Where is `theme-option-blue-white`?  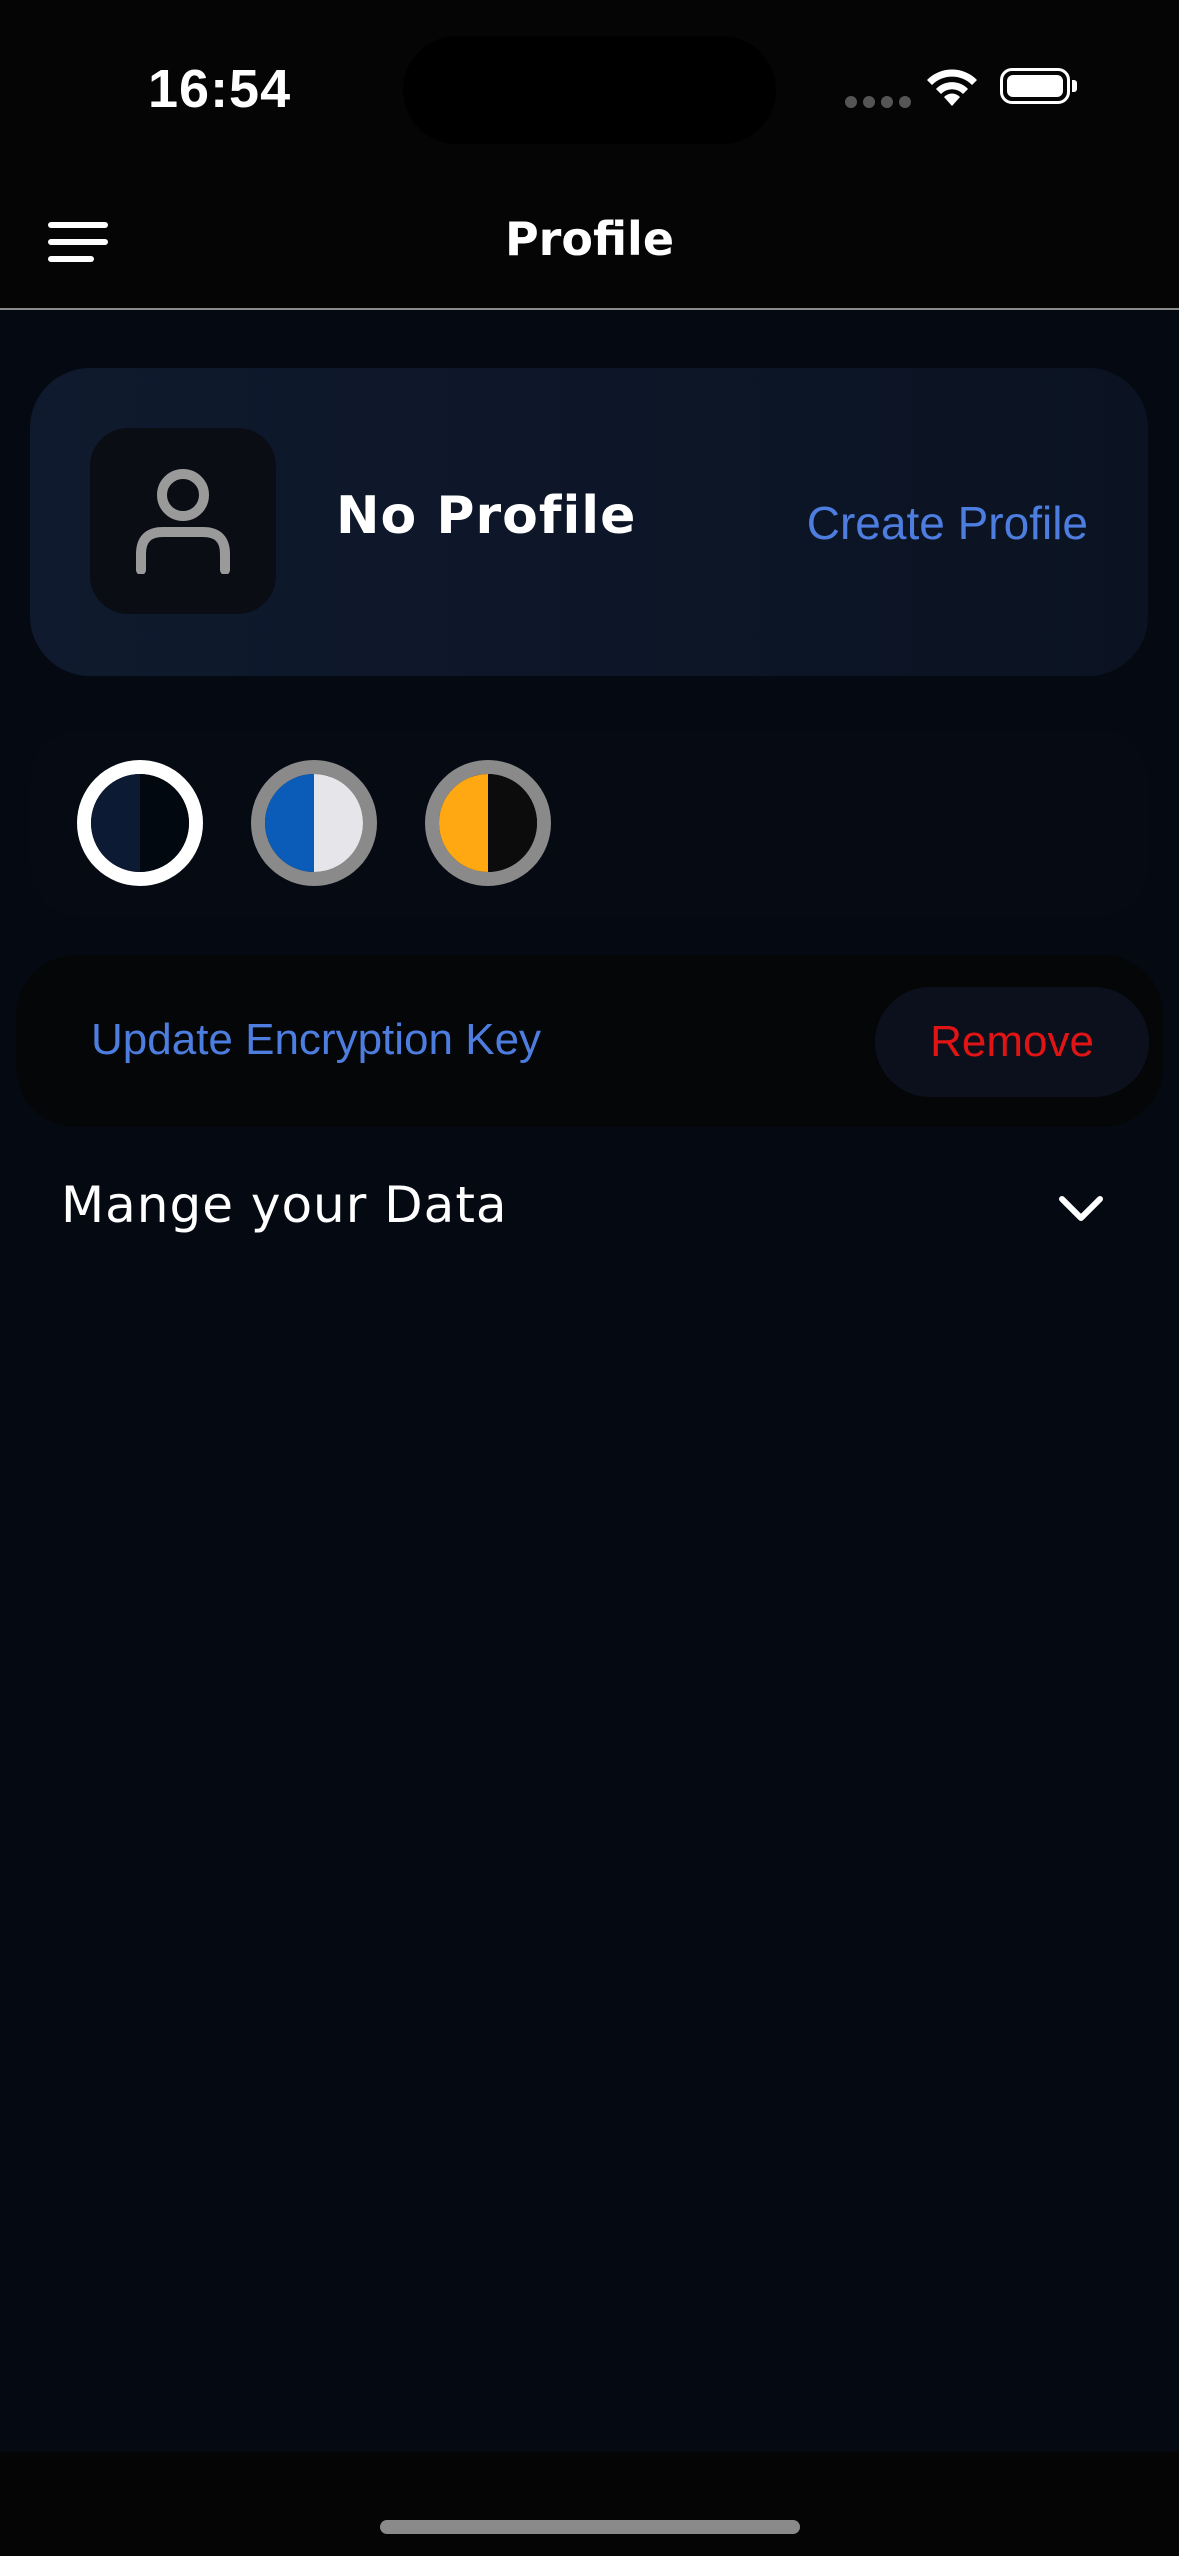 theme-option-blue-white is located at coordinates (314, 823).